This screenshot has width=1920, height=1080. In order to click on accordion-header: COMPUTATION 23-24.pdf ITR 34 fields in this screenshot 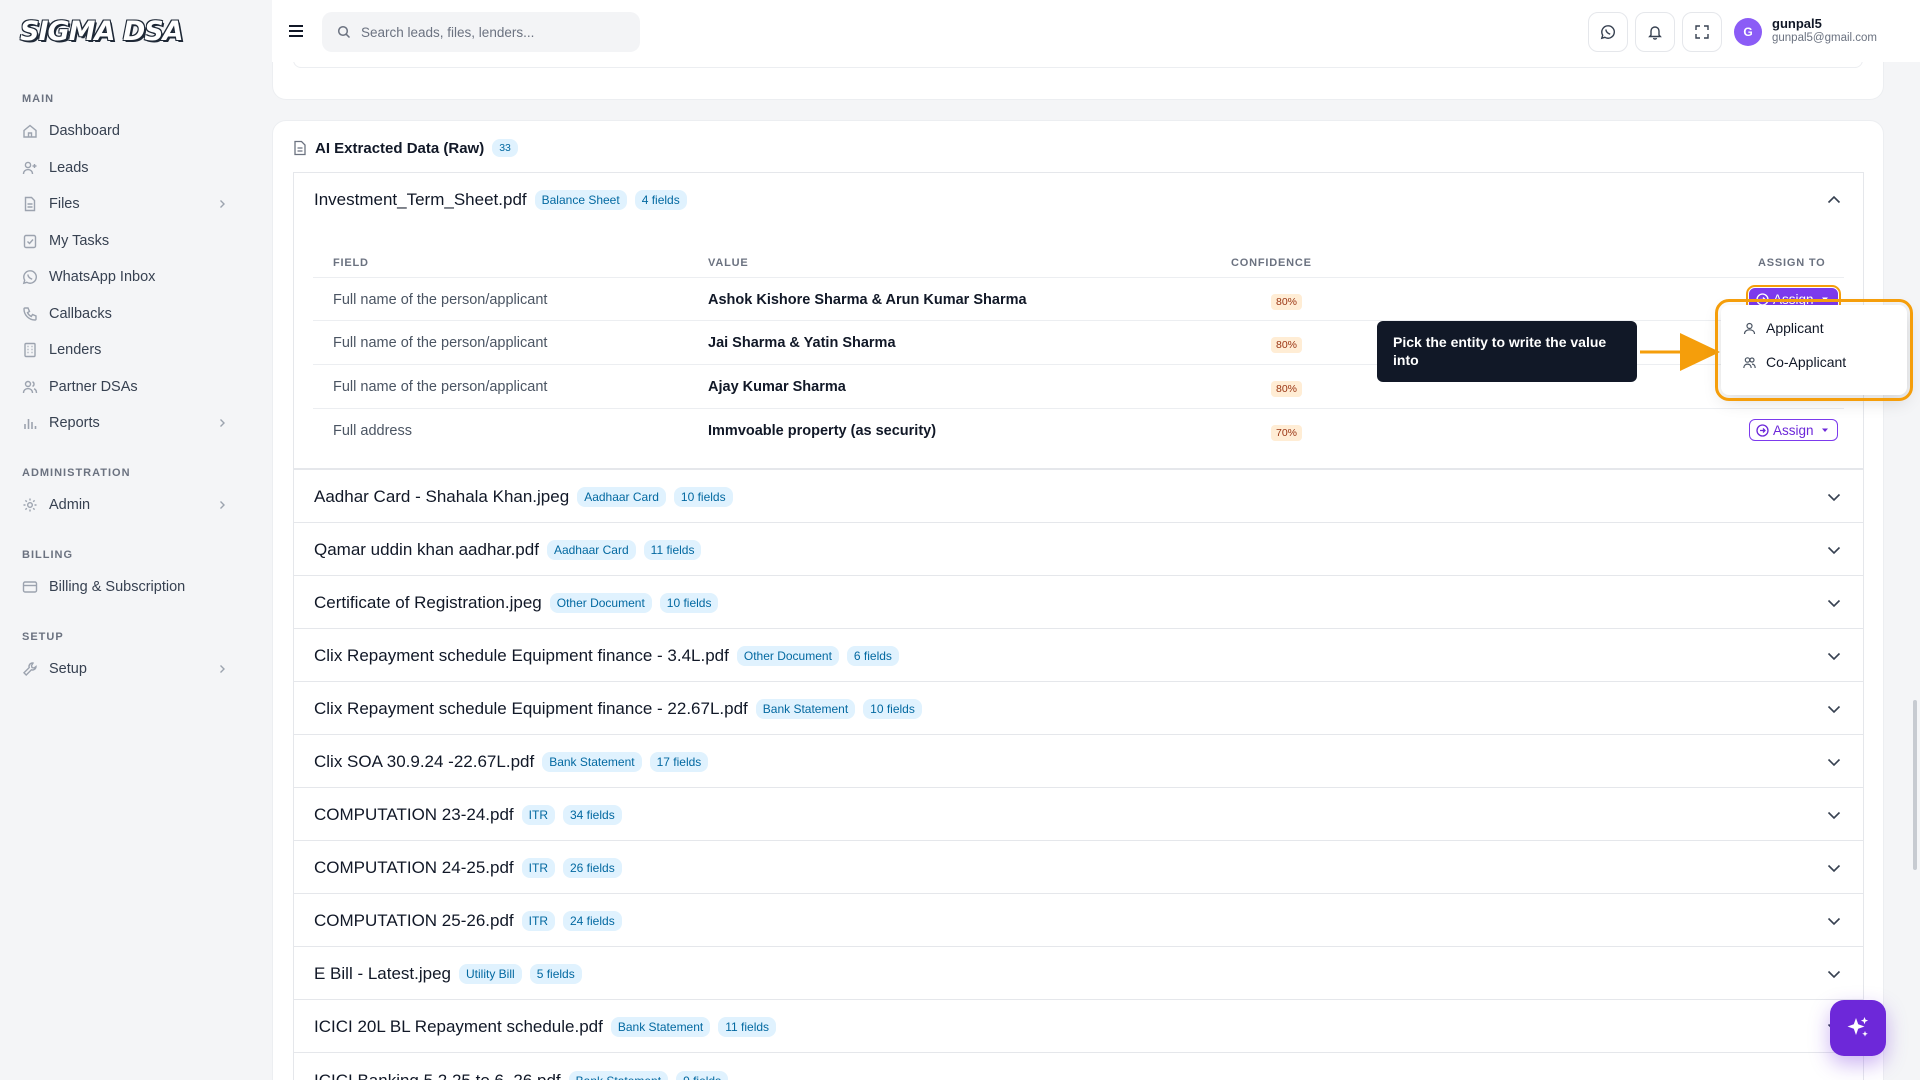, I will do `click(1078, 814)`.